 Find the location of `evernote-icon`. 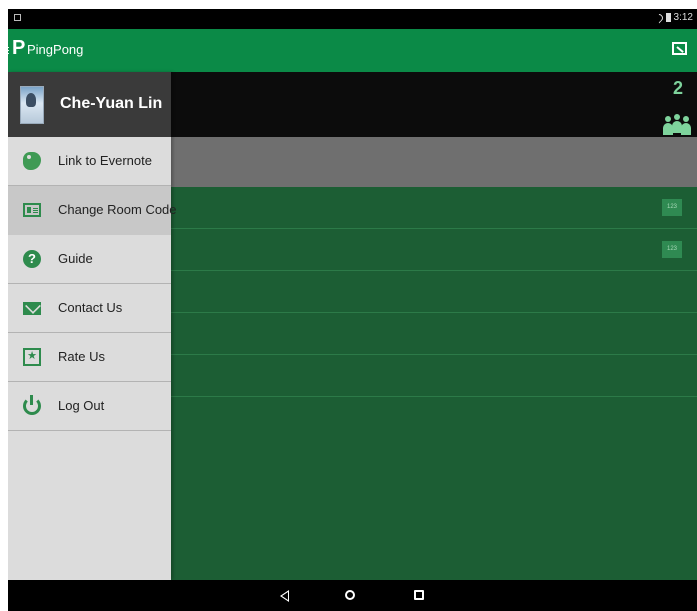

evernote-icon is located at coordinates (32, 161).